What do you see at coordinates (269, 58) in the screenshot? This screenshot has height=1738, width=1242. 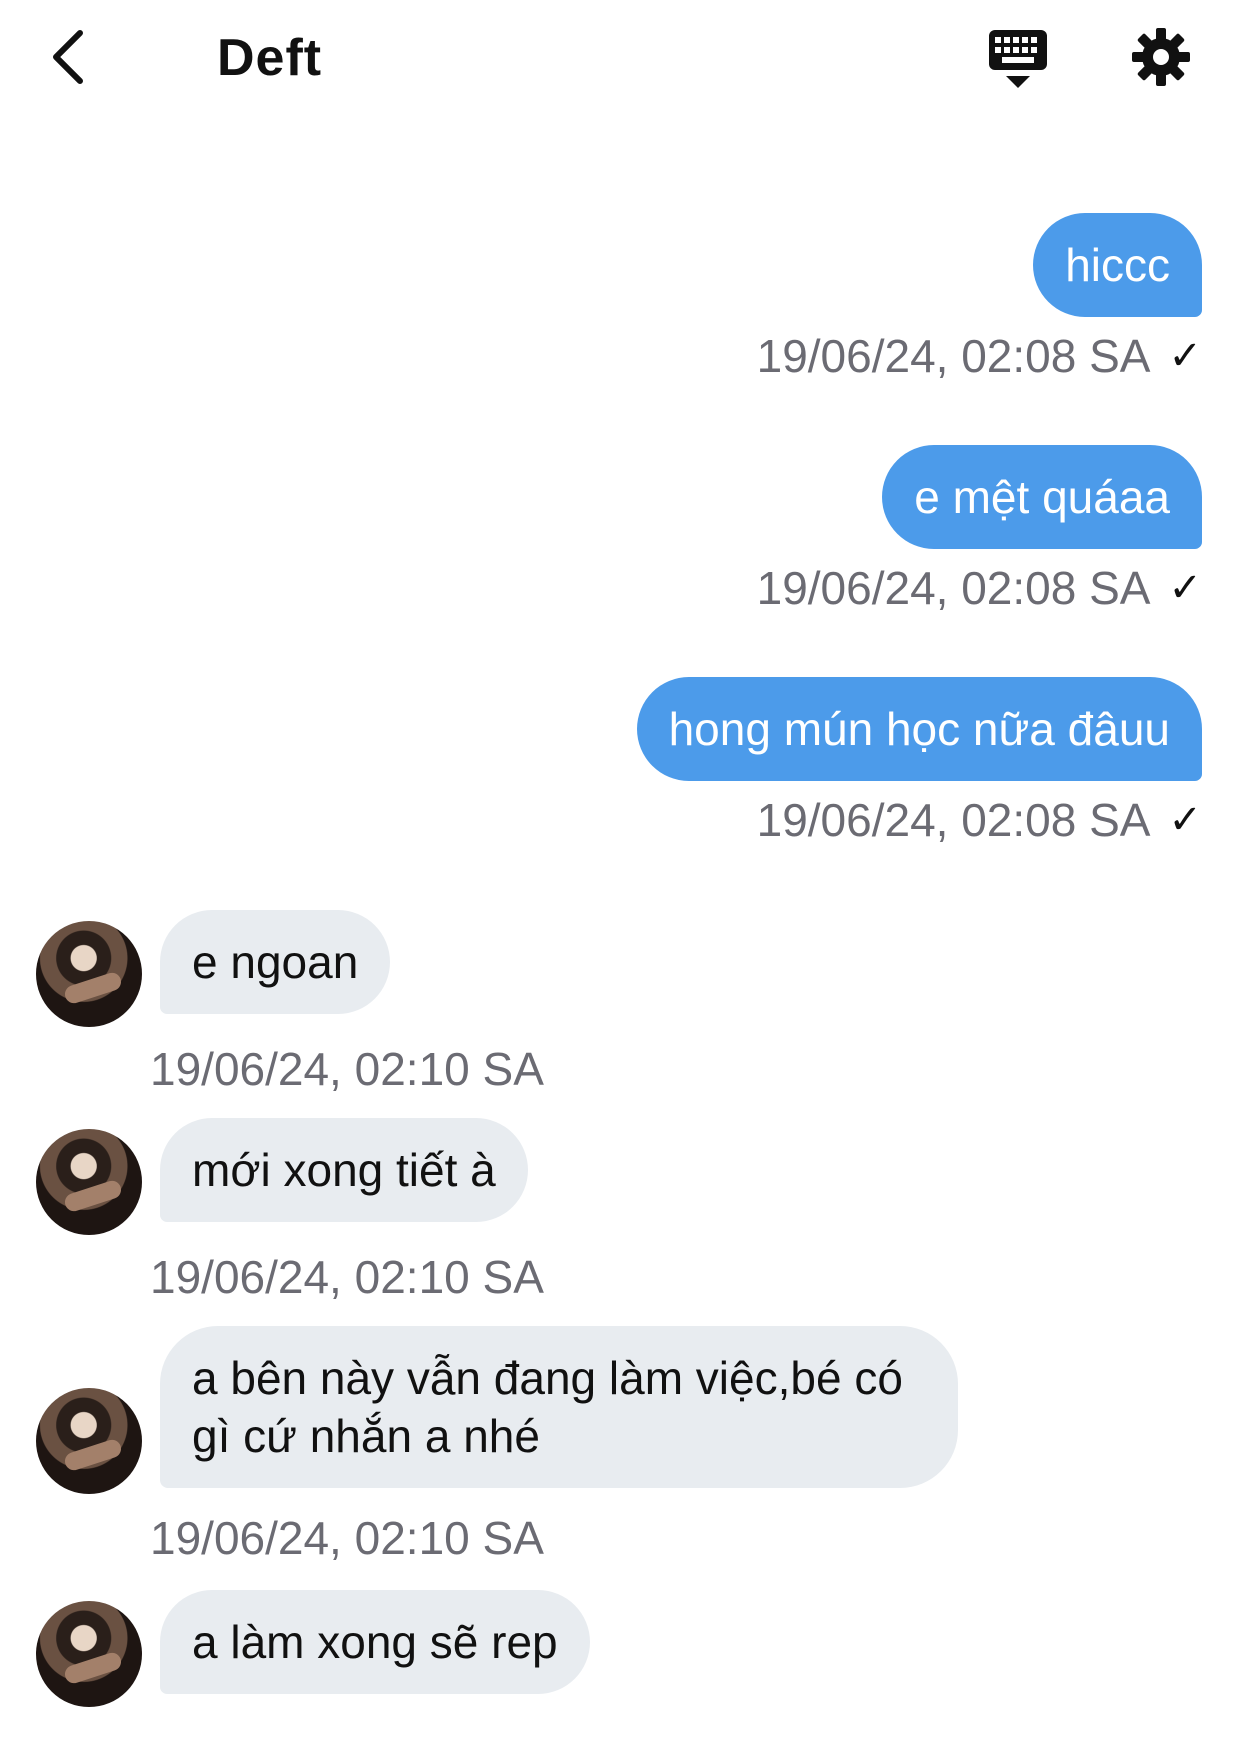 I see `contact-name: Deft` at bounding box center [269, 58].